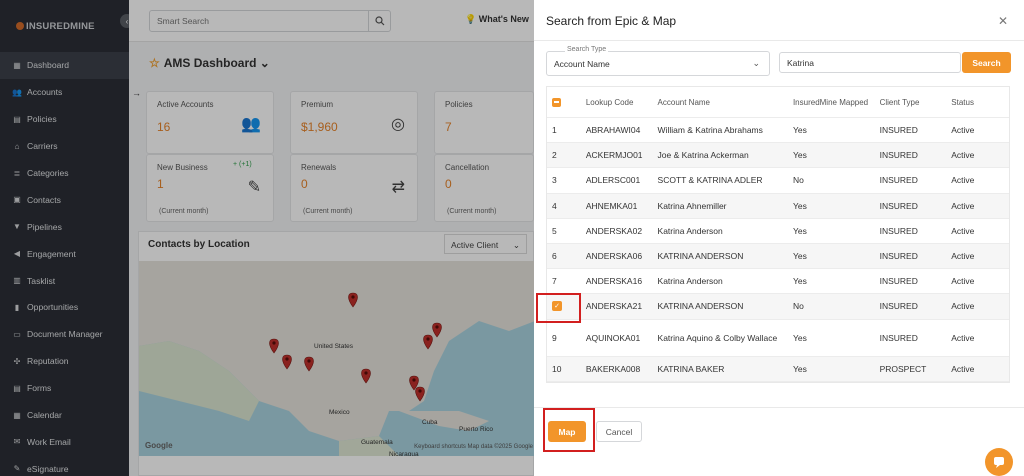  What do you see at coordinates (658, 61) in the screenshot?
I see `search-type-select: Search Type Account Name ⌄` at bounding box center [658, 61].